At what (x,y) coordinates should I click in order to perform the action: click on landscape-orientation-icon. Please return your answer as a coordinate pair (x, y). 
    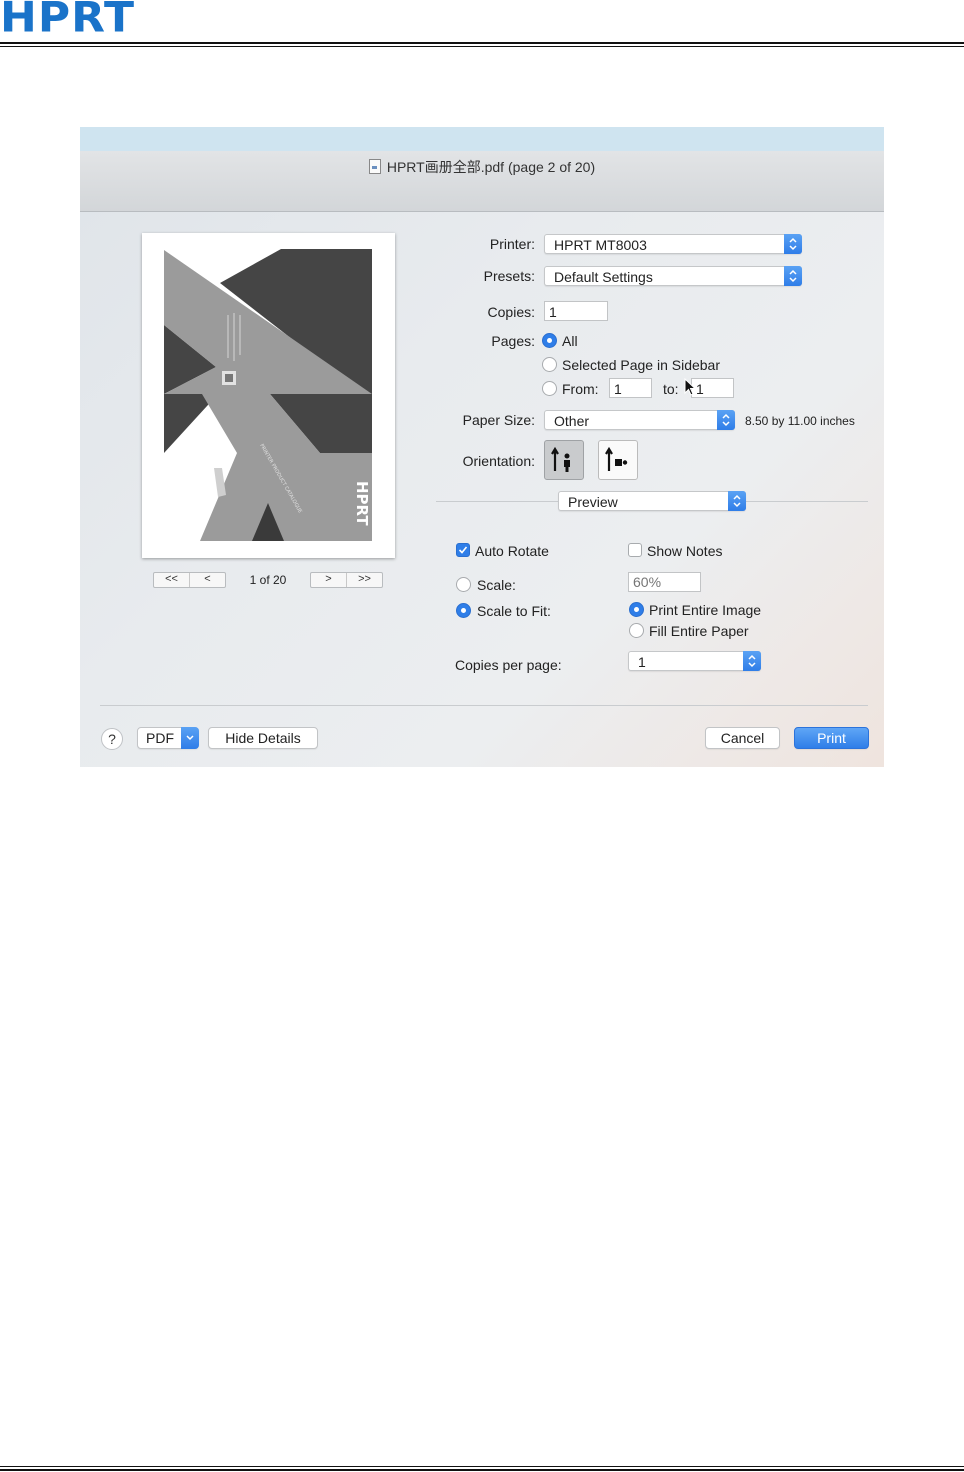
    Looking at the image, I should click on (616, 458).